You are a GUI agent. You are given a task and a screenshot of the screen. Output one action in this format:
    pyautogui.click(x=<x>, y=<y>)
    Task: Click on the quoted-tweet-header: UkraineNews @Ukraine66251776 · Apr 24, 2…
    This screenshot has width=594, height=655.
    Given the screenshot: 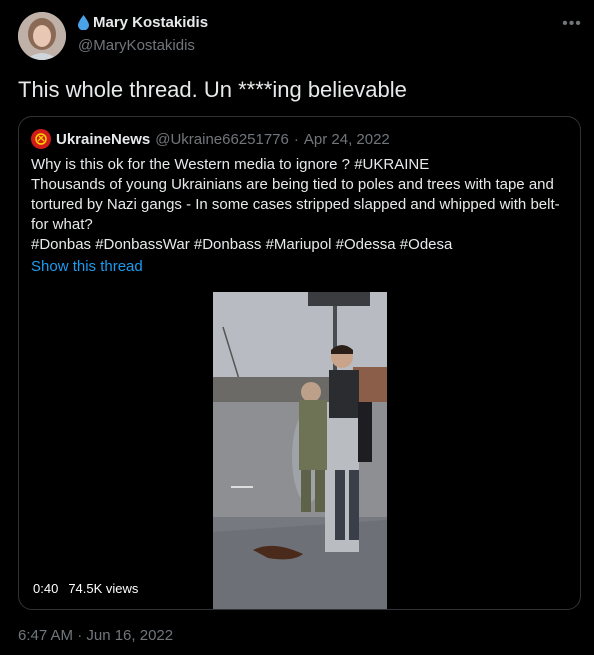 What is the action you would take?
    pyautogui.click(x=210, y=139)
    